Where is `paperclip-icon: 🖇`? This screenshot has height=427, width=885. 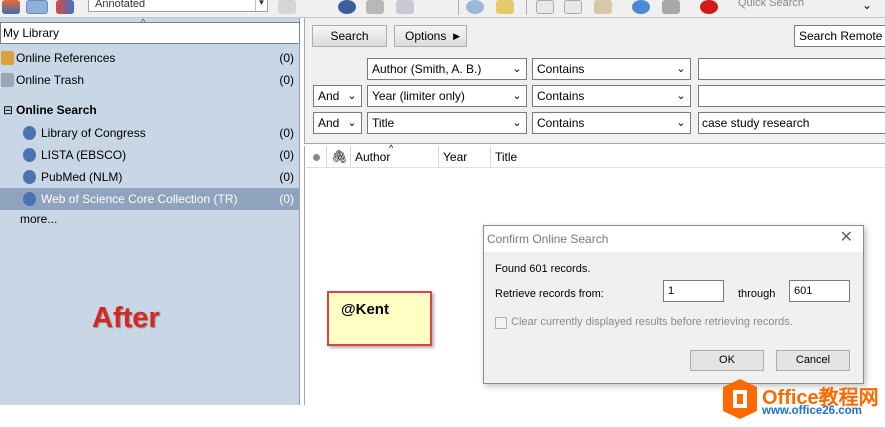
paperclip-icon: 🖇 is located at coordinates (339, 156).